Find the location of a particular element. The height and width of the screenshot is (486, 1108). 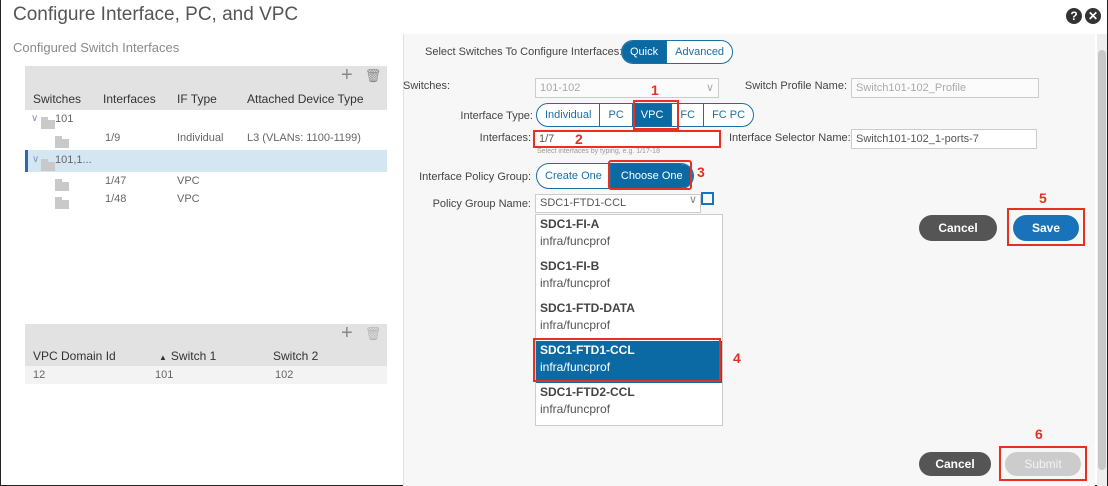

policy-group-name-input: SDC1-FTD1-CCL is located at coordinates (618, 203).